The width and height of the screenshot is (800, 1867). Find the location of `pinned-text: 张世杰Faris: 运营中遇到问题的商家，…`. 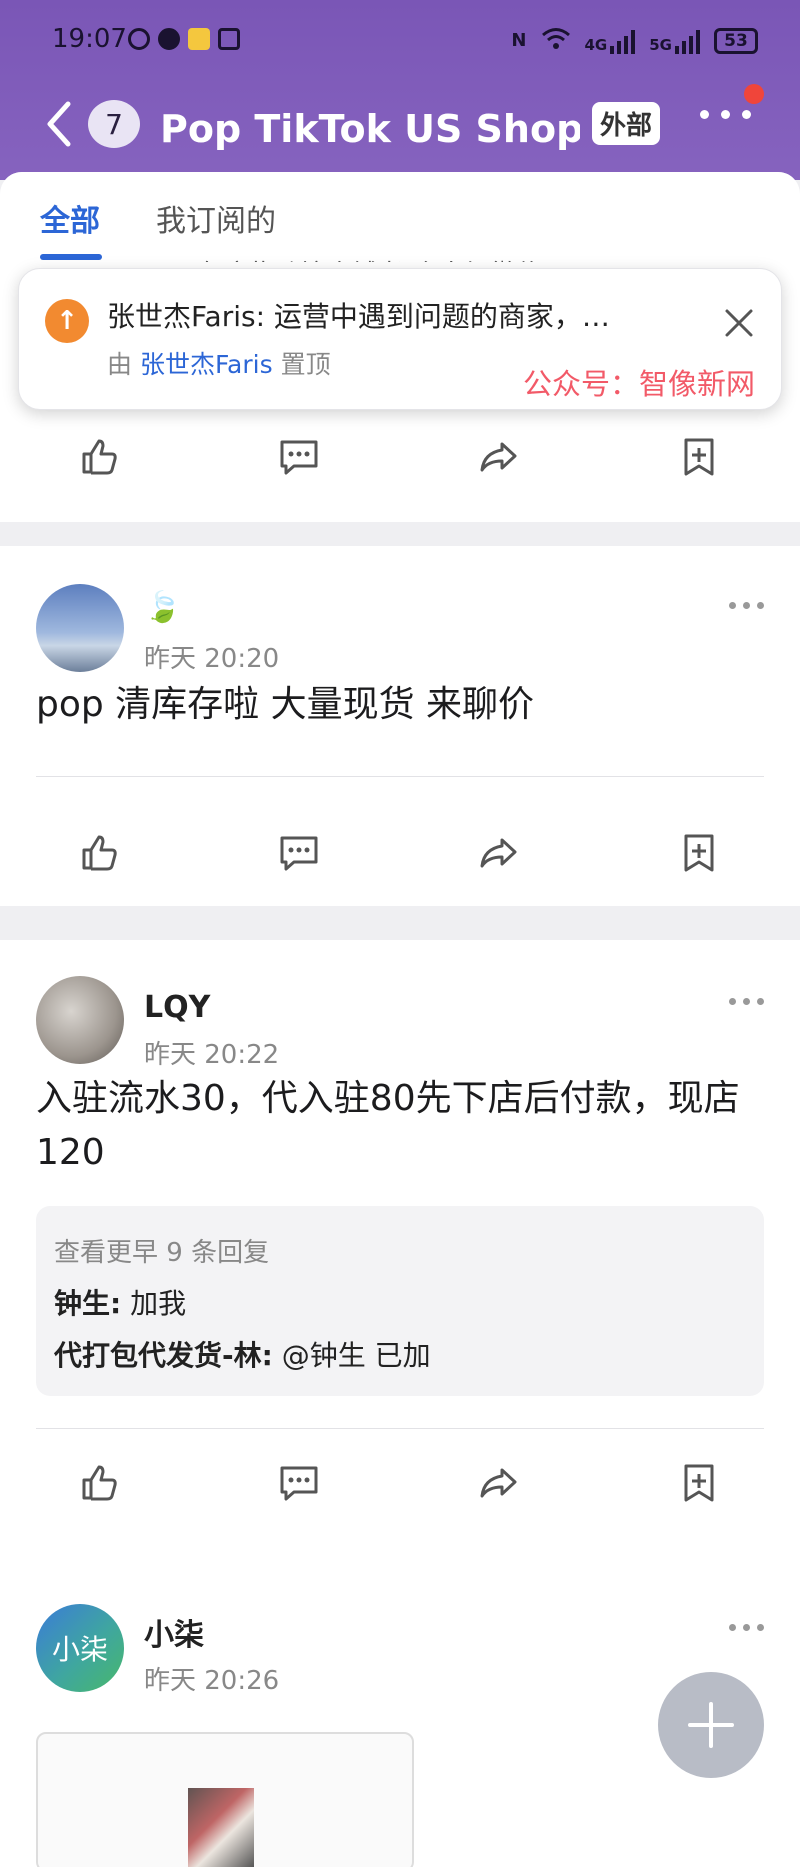

pinned-text: 张世杰Faris: 运营中遇到问题的商家，… is located at coordinates (358, 316).